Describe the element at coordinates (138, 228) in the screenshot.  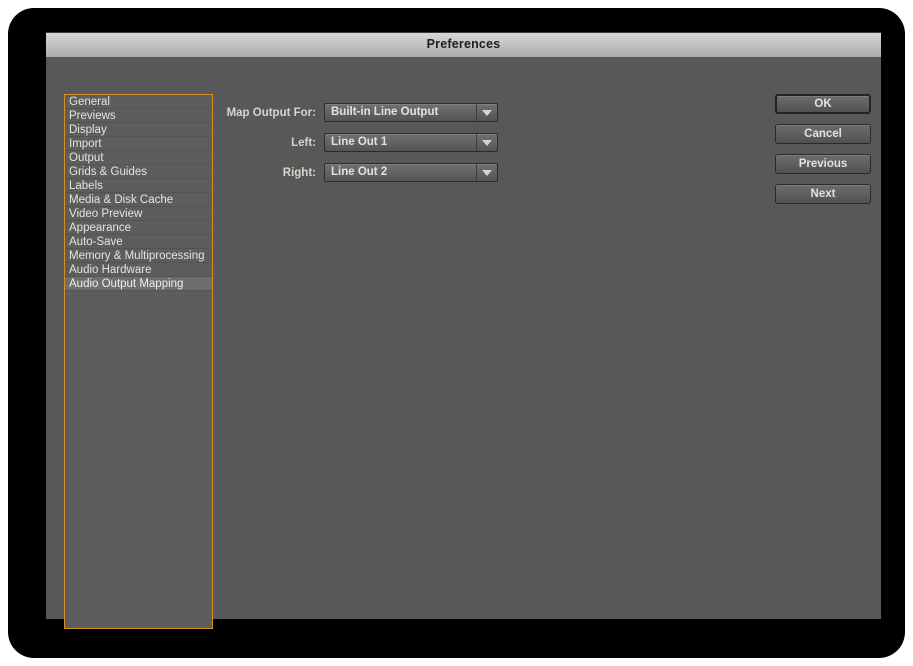
I see `sidebar-item-appearance: Appearance` at that location.